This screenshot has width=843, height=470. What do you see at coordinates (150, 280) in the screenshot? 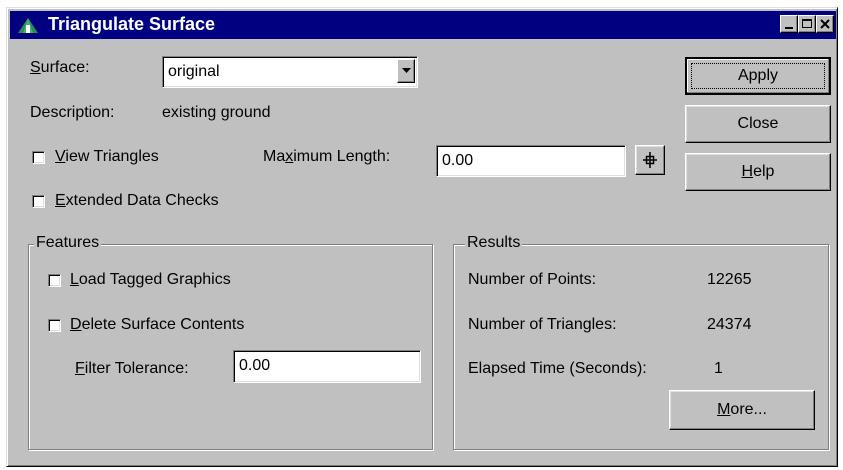
I see `load-tagged-graphics-label: Load Tagged Graphics` at bounding box center [150, 280].